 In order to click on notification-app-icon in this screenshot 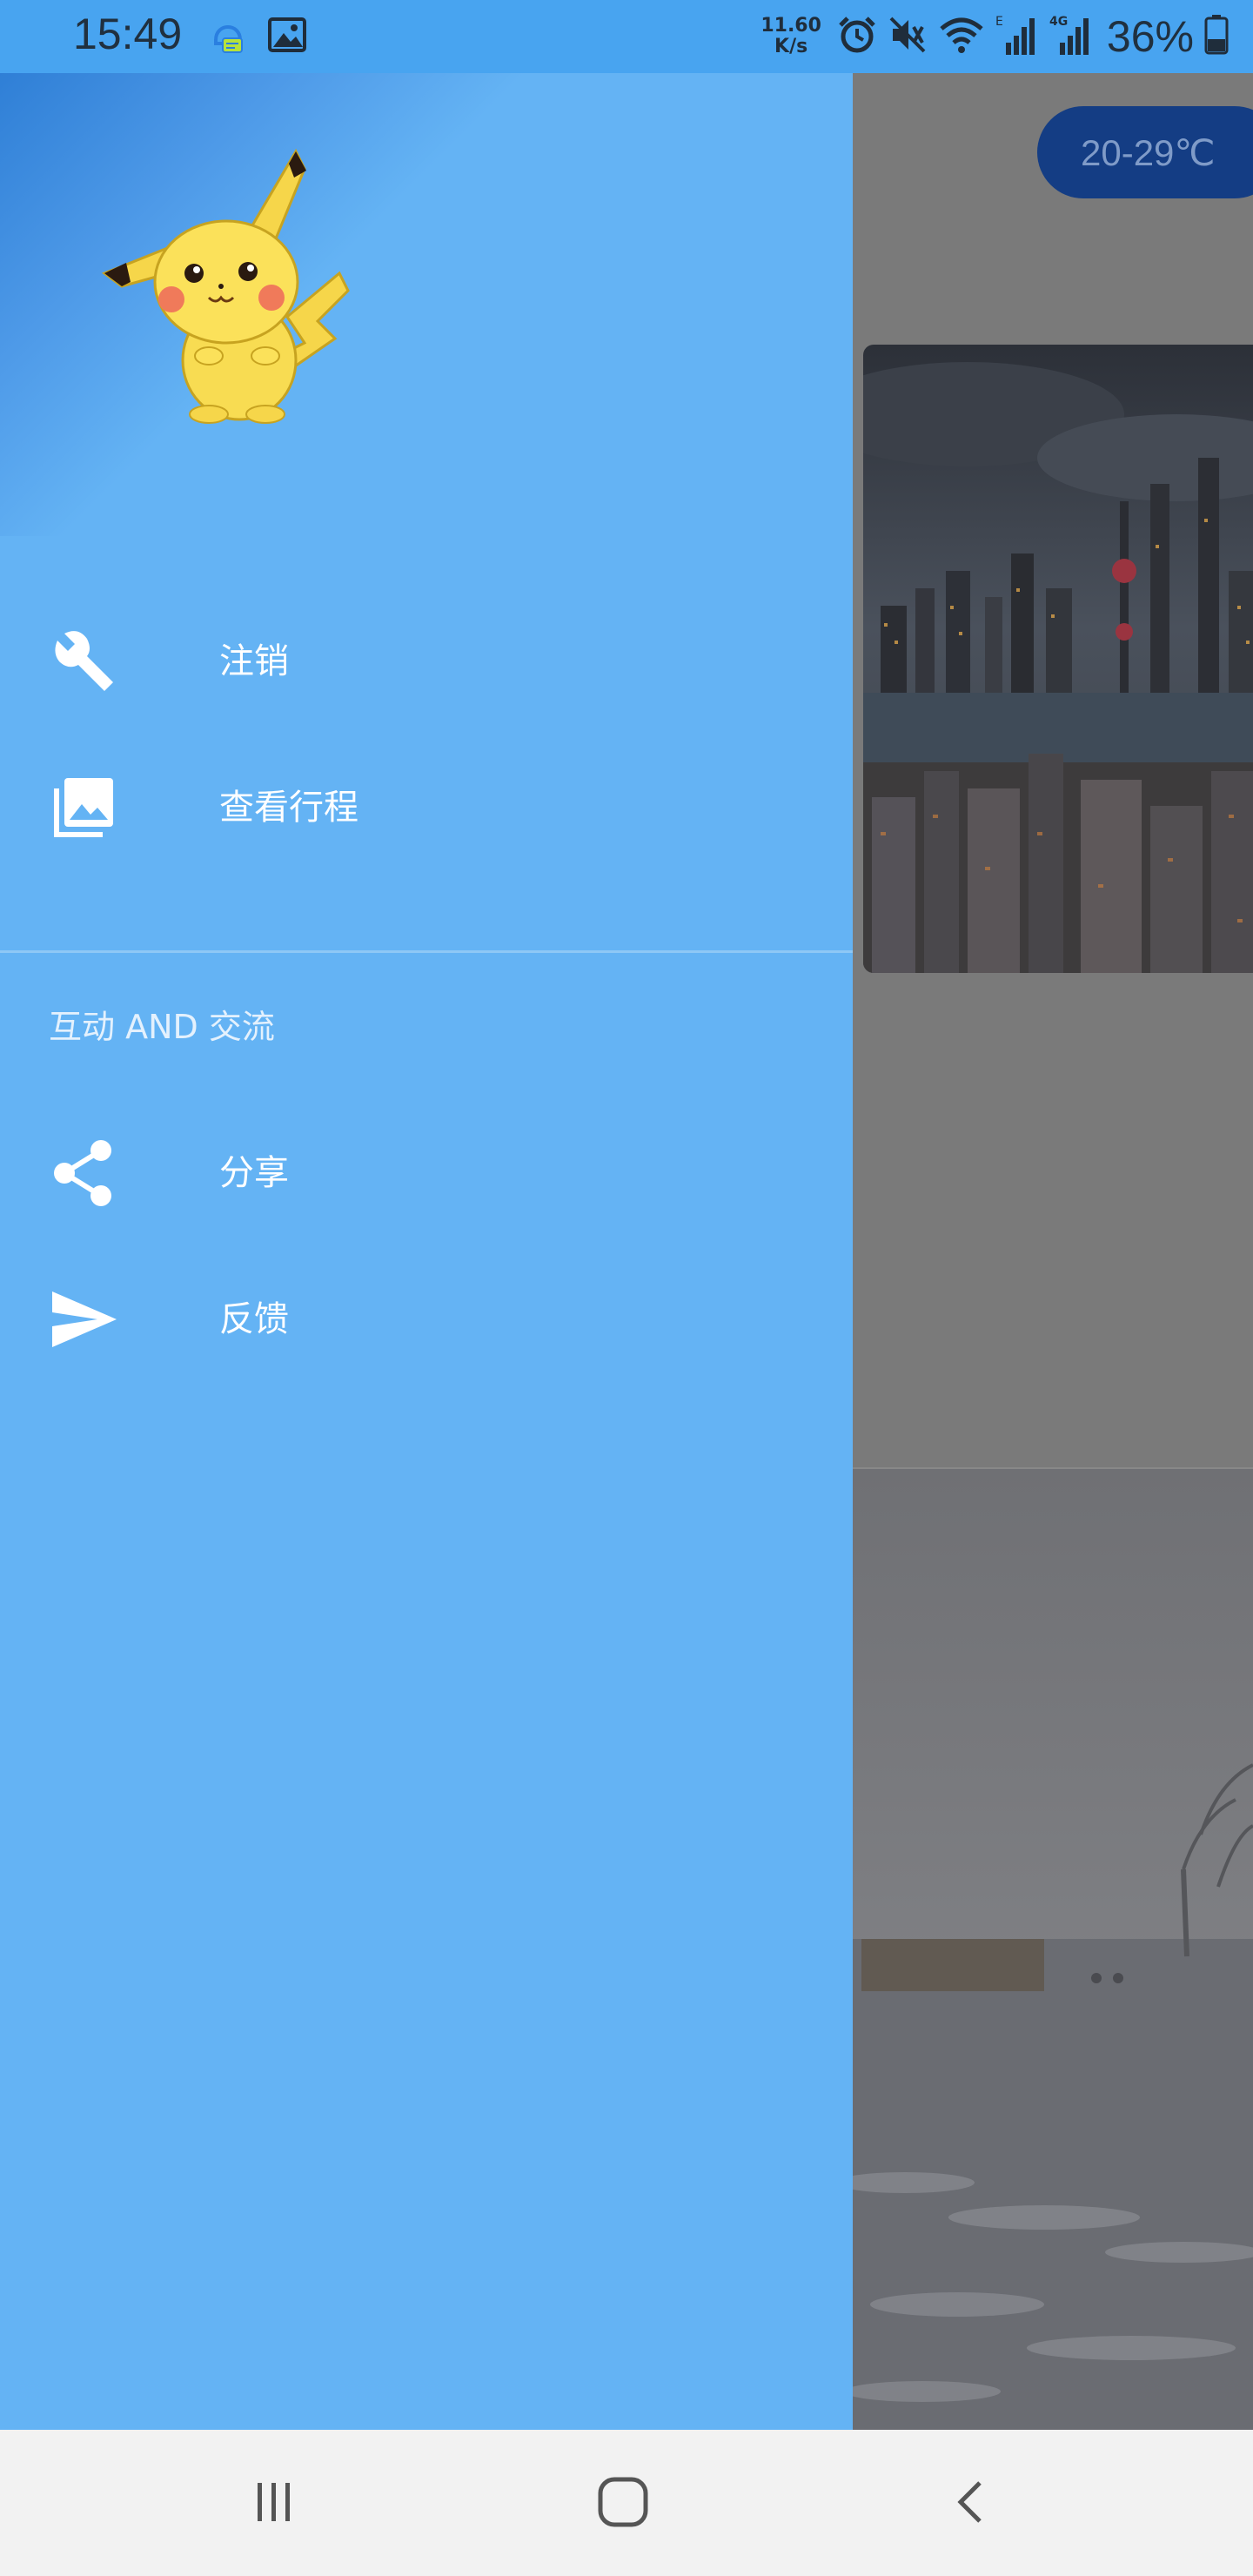, I will do `click(228, 37)`.